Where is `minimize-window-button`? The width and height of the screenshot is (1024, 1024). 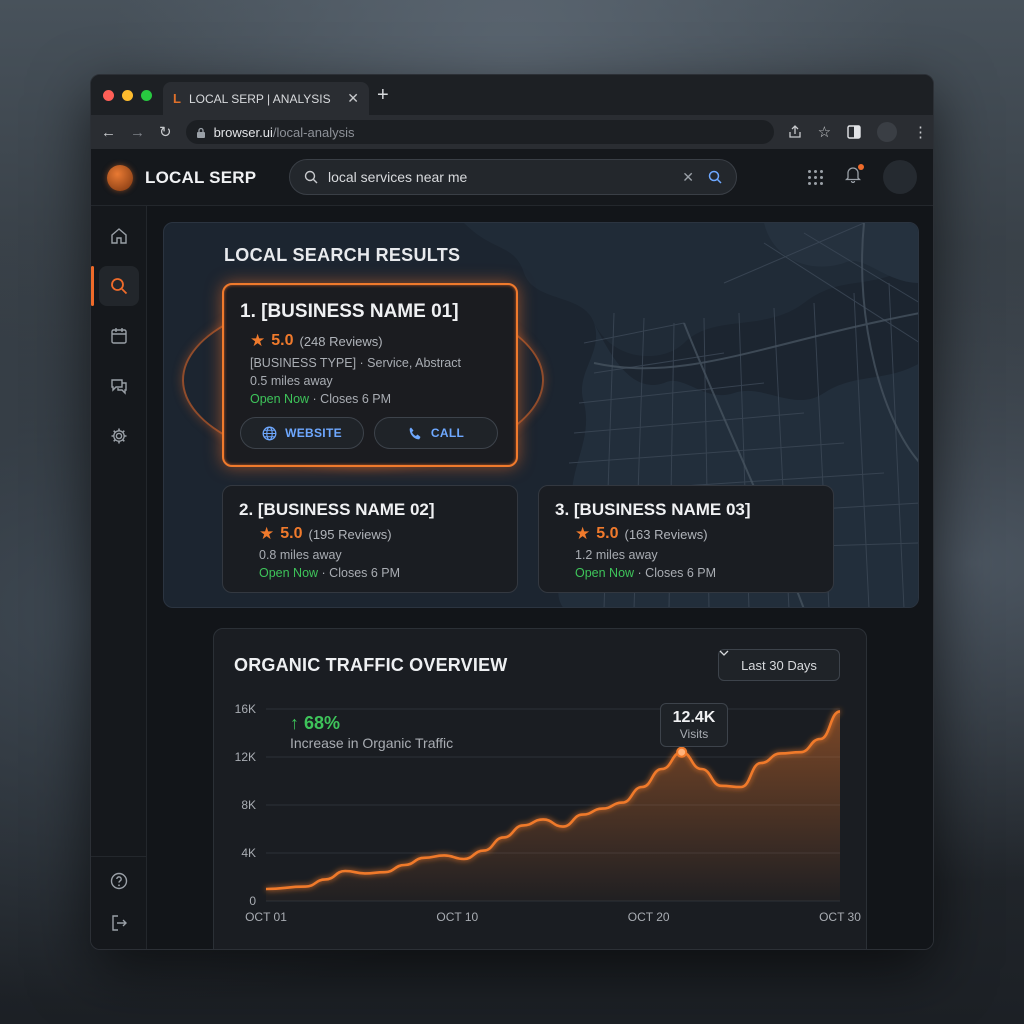 minimize-window-button is located at coordinates (127, 95).